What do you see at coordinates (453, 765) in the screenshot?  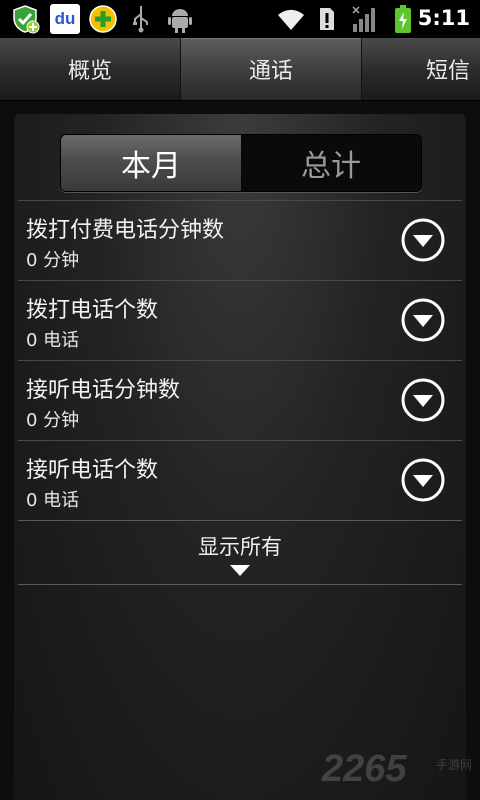 I see `watermark-sub: 手游网` at bounding box center [453, 765].